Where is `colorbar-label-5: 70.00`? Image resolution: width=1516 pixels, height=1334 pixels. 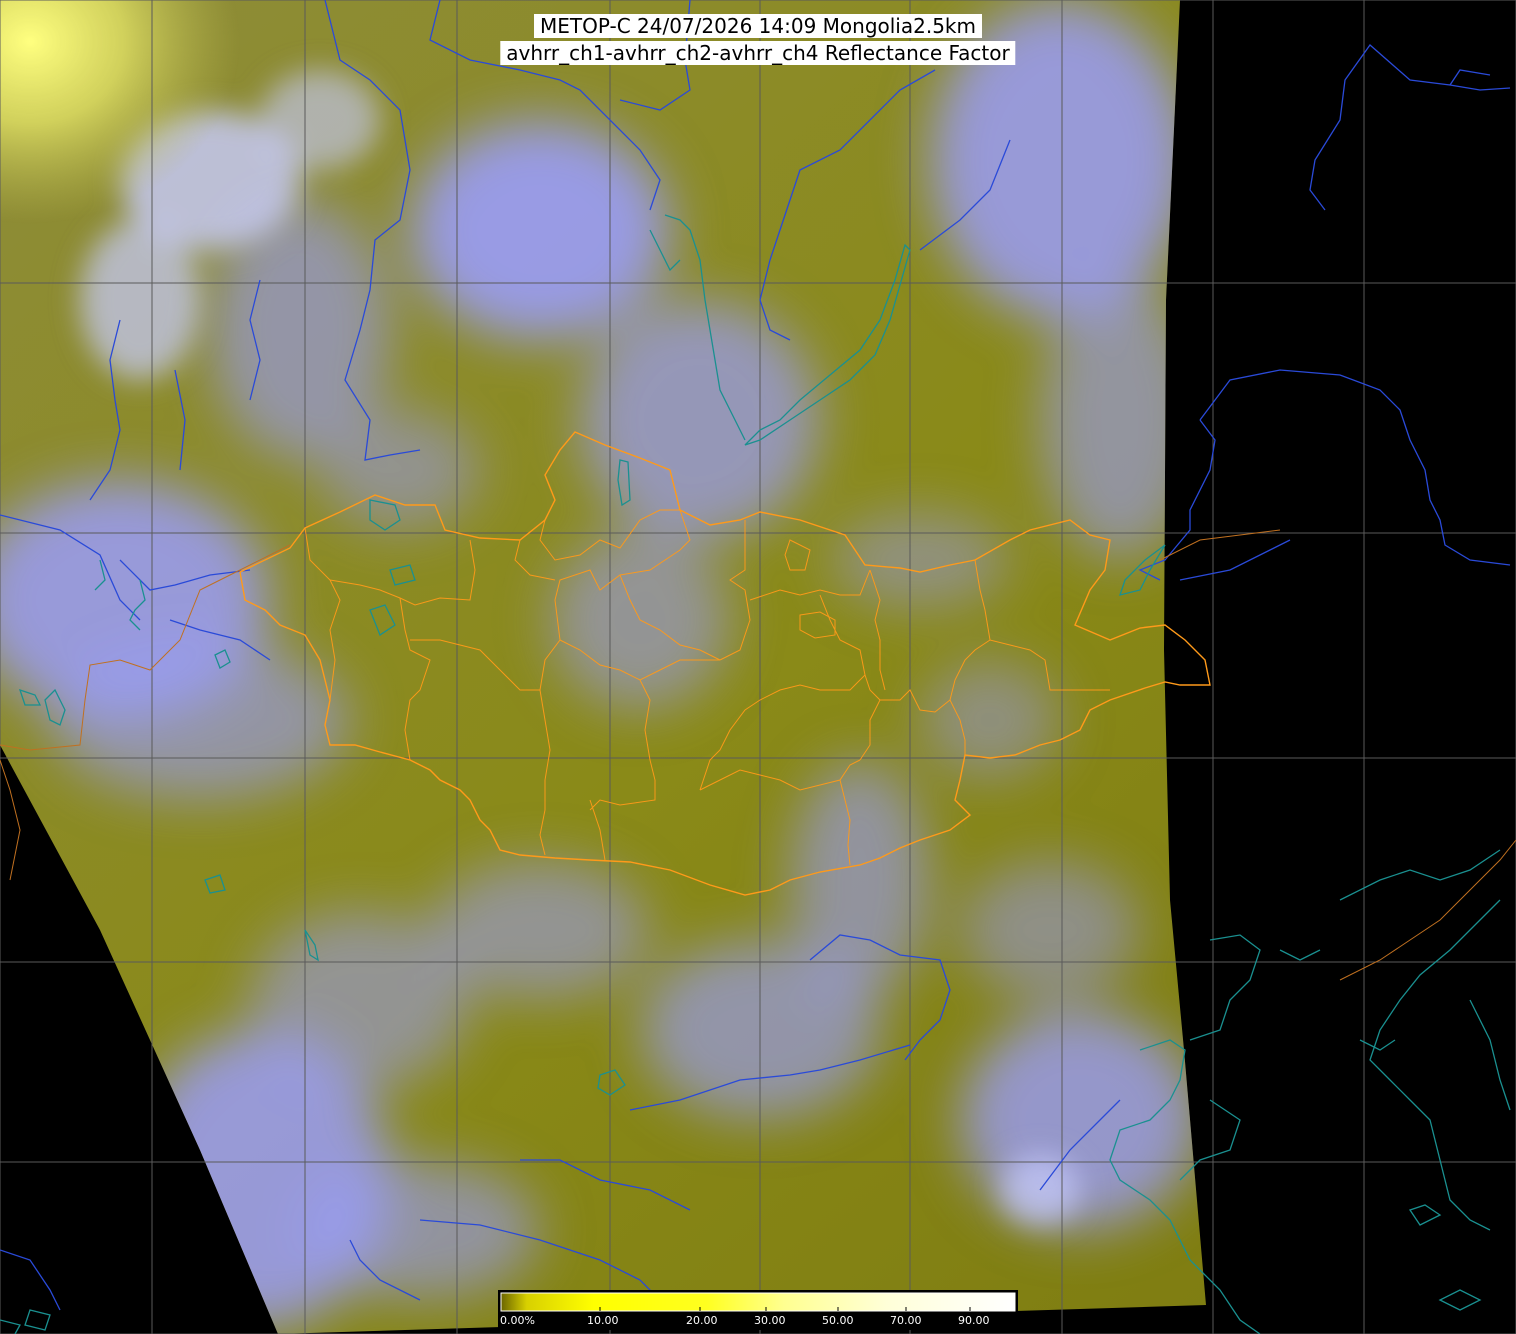 colorbar-label-5: 70.00 is located at coordinates (906, 1320).